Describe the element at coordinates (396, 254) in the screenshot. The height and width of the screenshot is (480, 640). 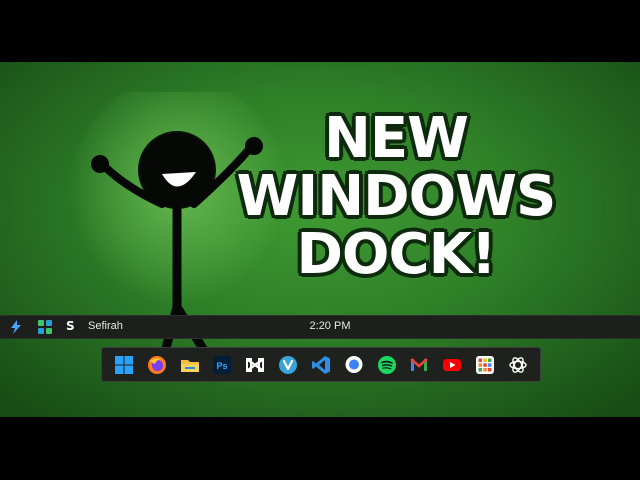
I see `headline-line-3: DOCK!` at that location.